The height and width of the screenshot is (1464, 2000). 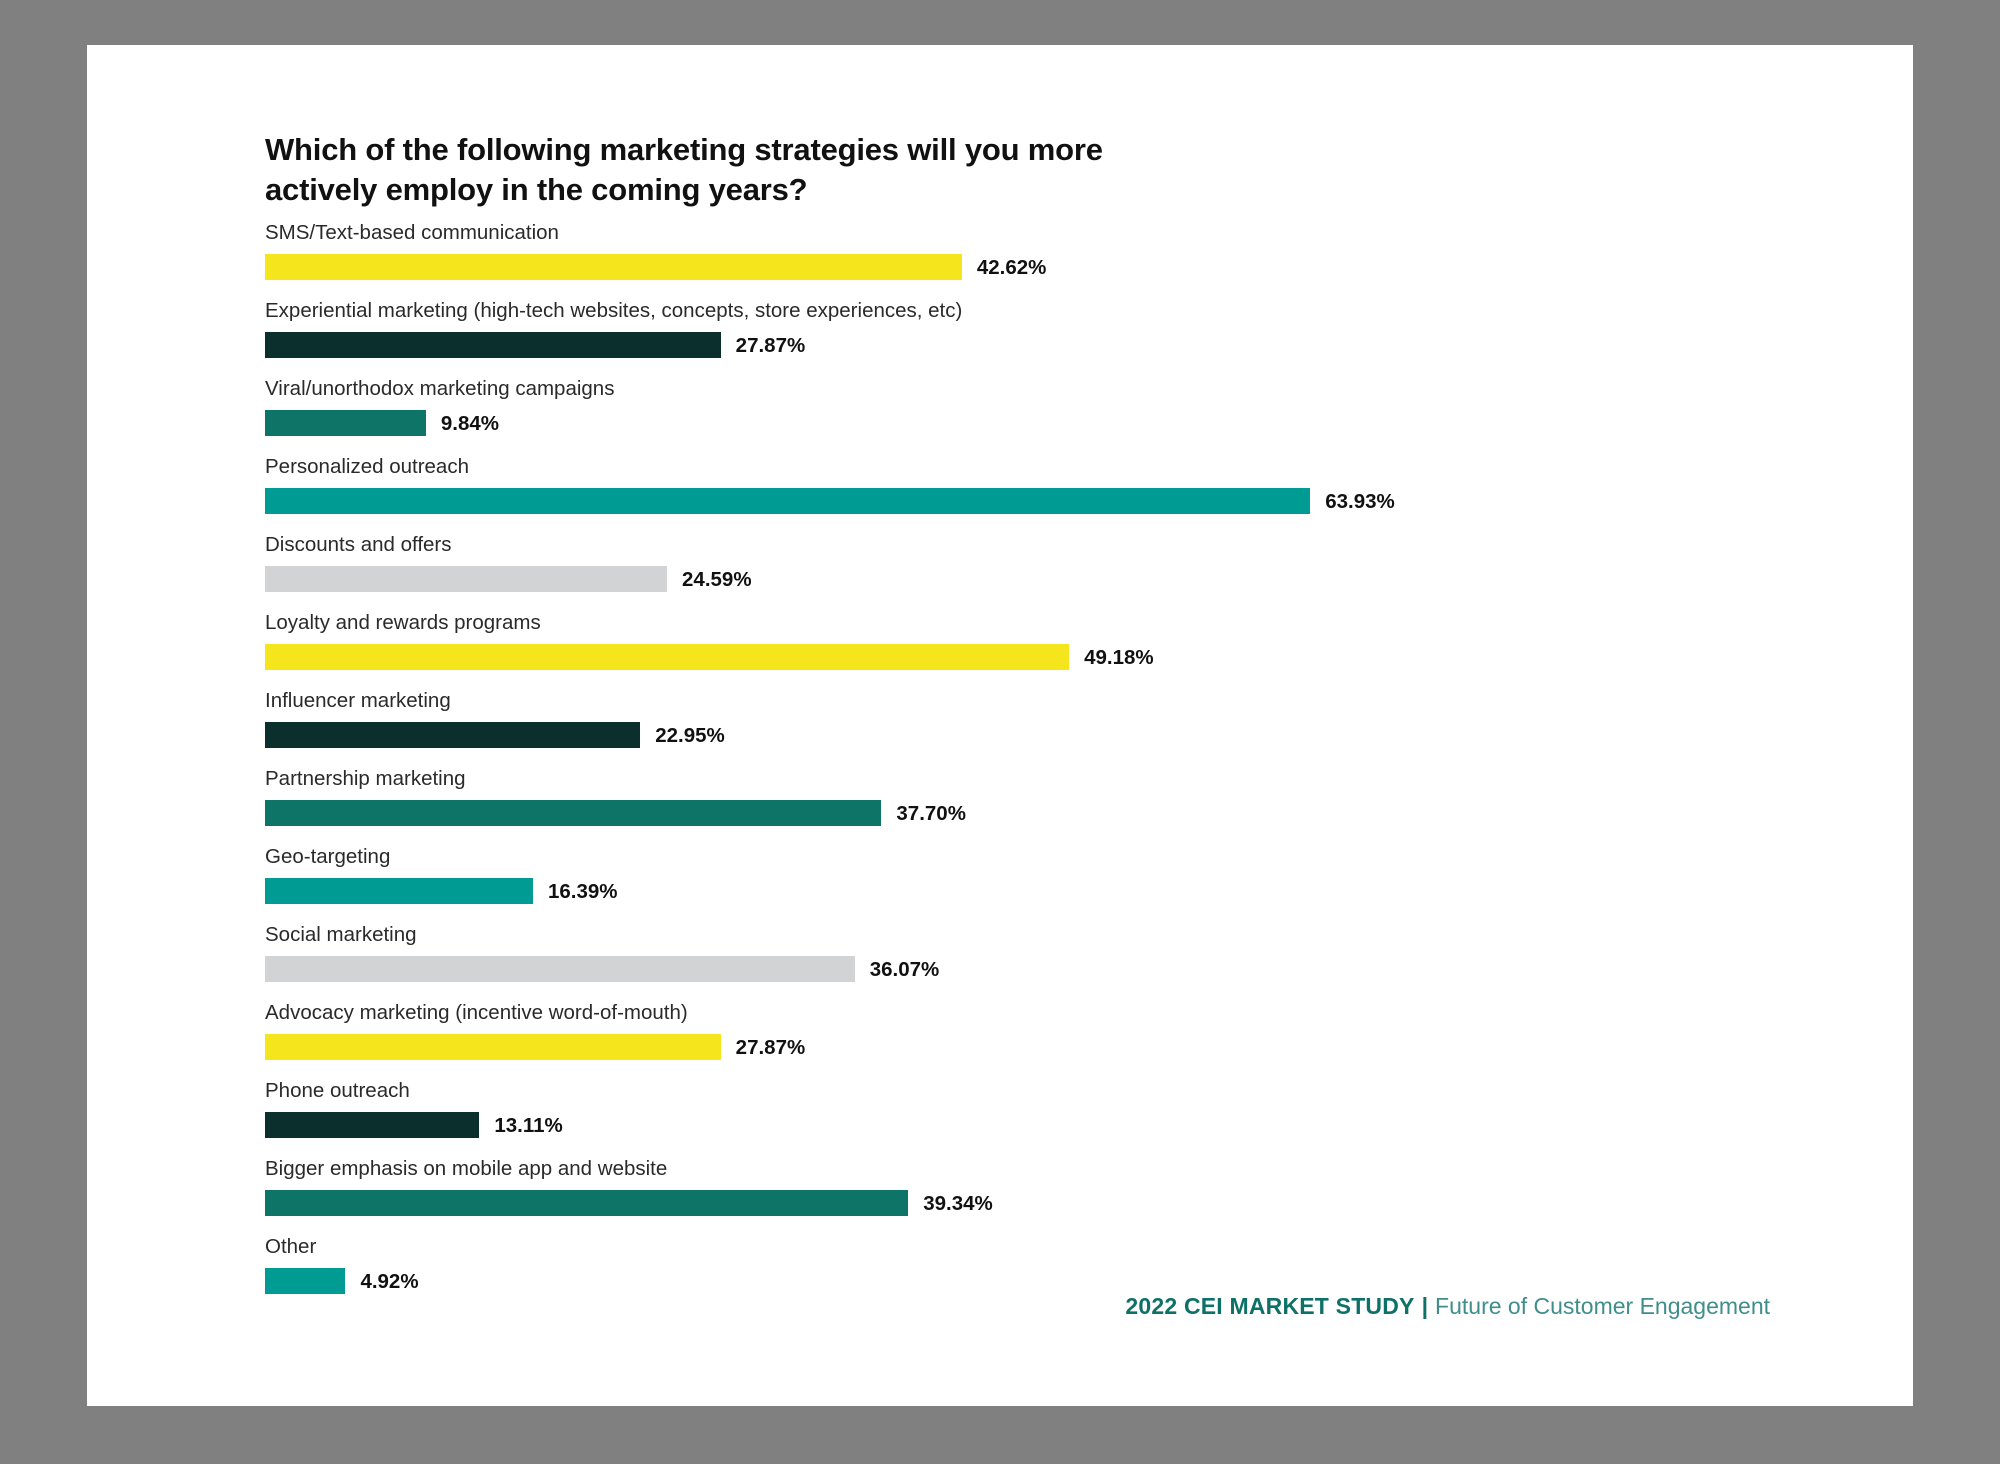 I want to click on bar-value-label: 39.34%, so click(x=958, y=1203).